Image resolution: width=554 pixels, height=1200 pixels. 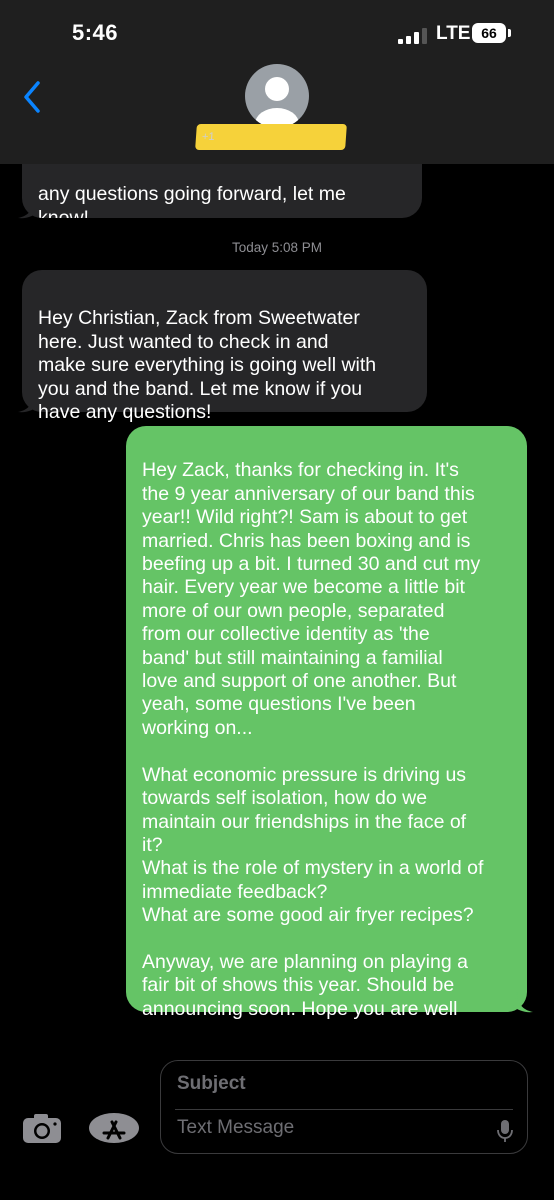 What do you see at coordinates (211, 1084) in the screenshot?
I see `subject-input: Subject` at bounding box center [211, 1084].